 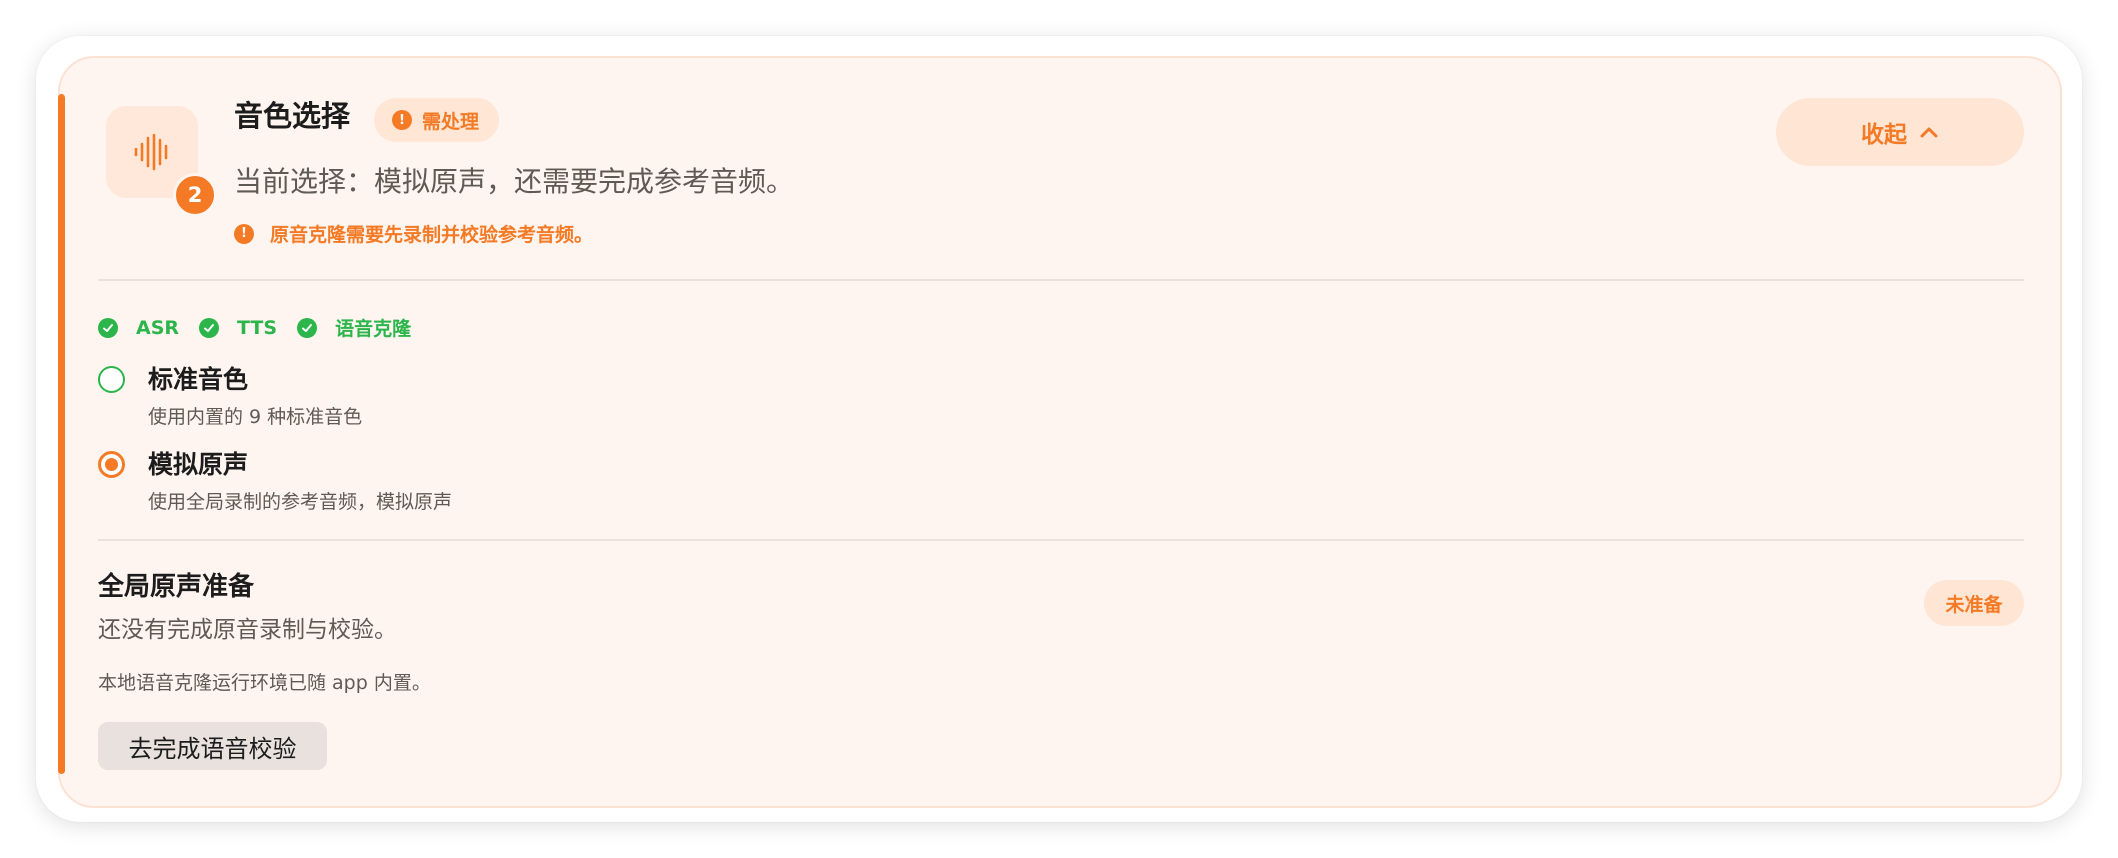 What do you see at coordinates (176, 587) in the screenshot?
I see `global-prep-title: 全局原声准备` at bounding box center [176, 587].